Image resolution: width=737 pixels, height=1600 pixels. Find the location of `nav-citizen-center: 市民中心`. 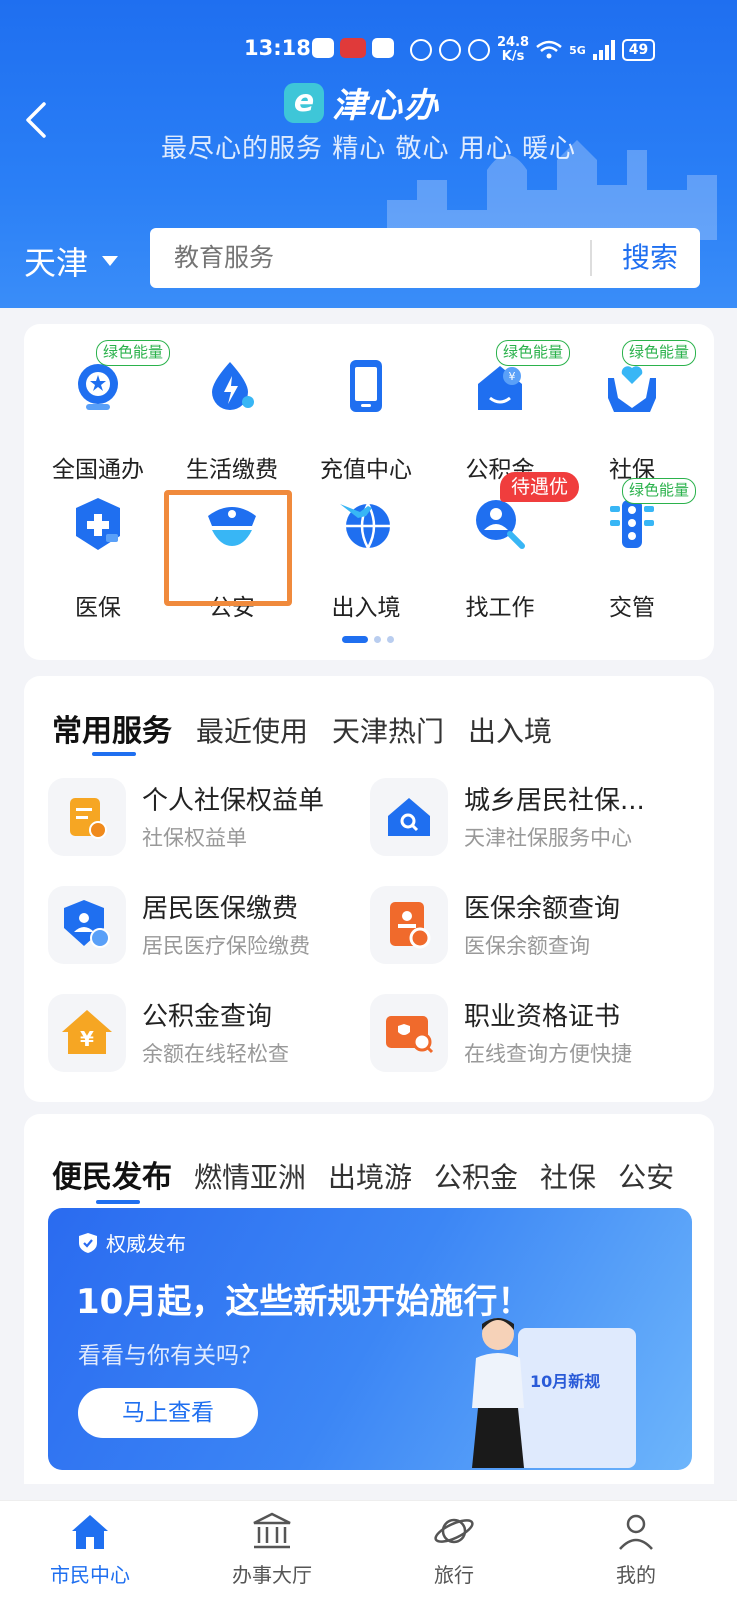

nav-citizen-center: 市民中心 is located at coordinates (90, 1549).